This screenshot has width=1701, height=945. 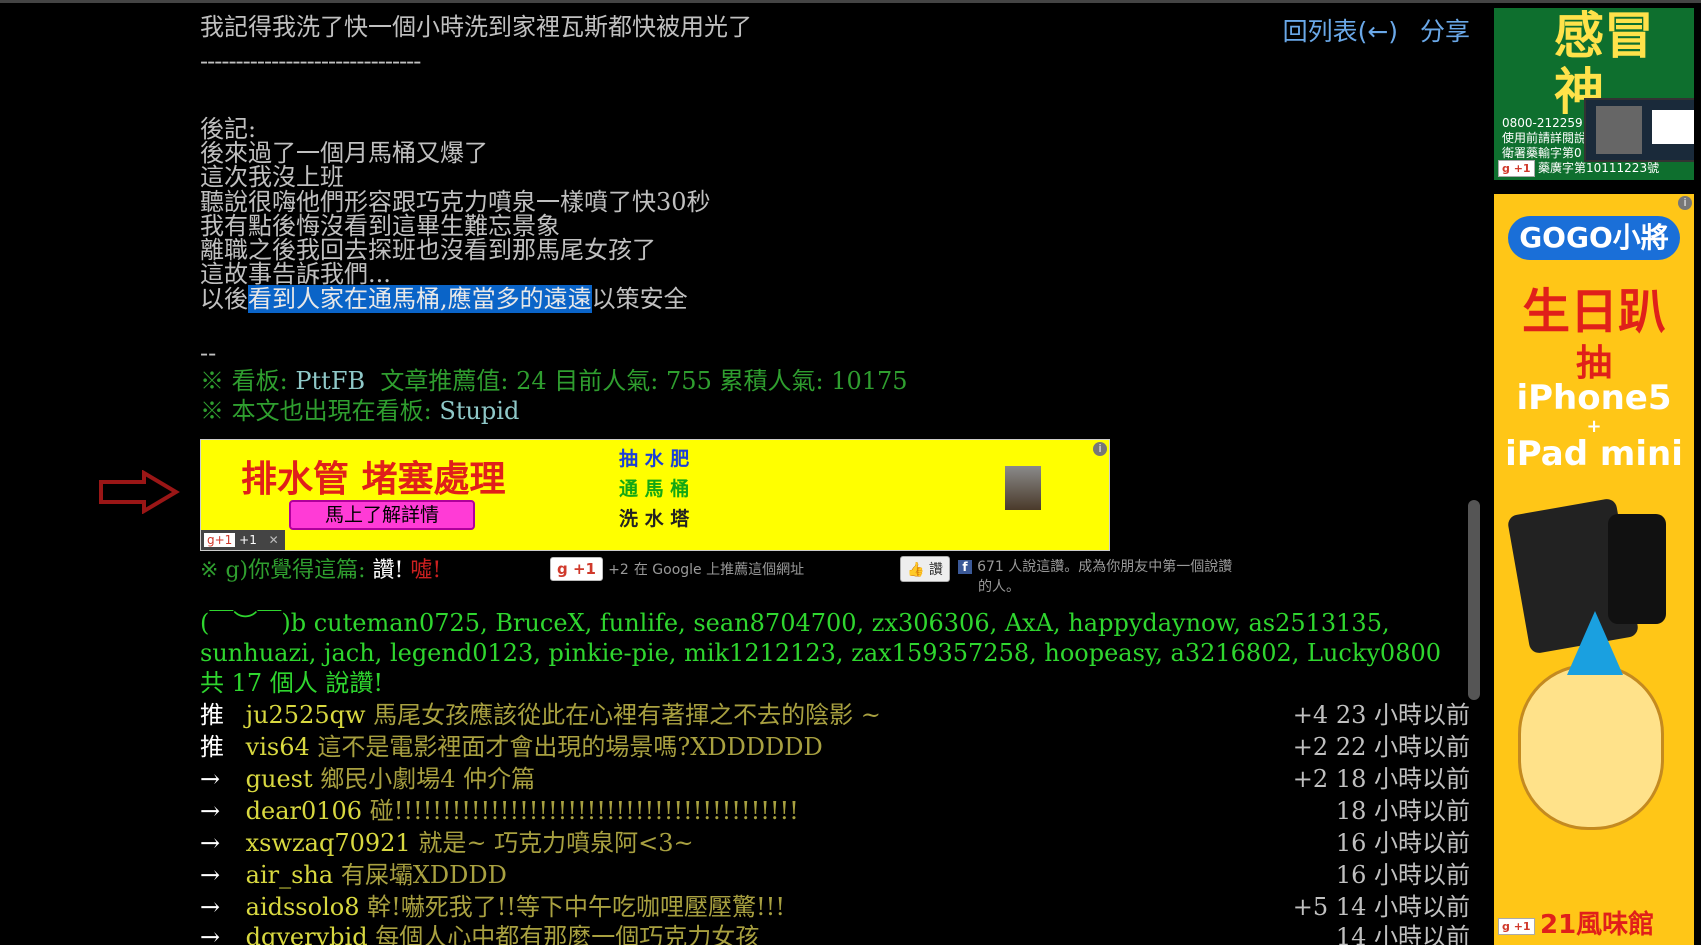 I want to click on push-meta: 16 小時以前, so click(x=1403, y=875).